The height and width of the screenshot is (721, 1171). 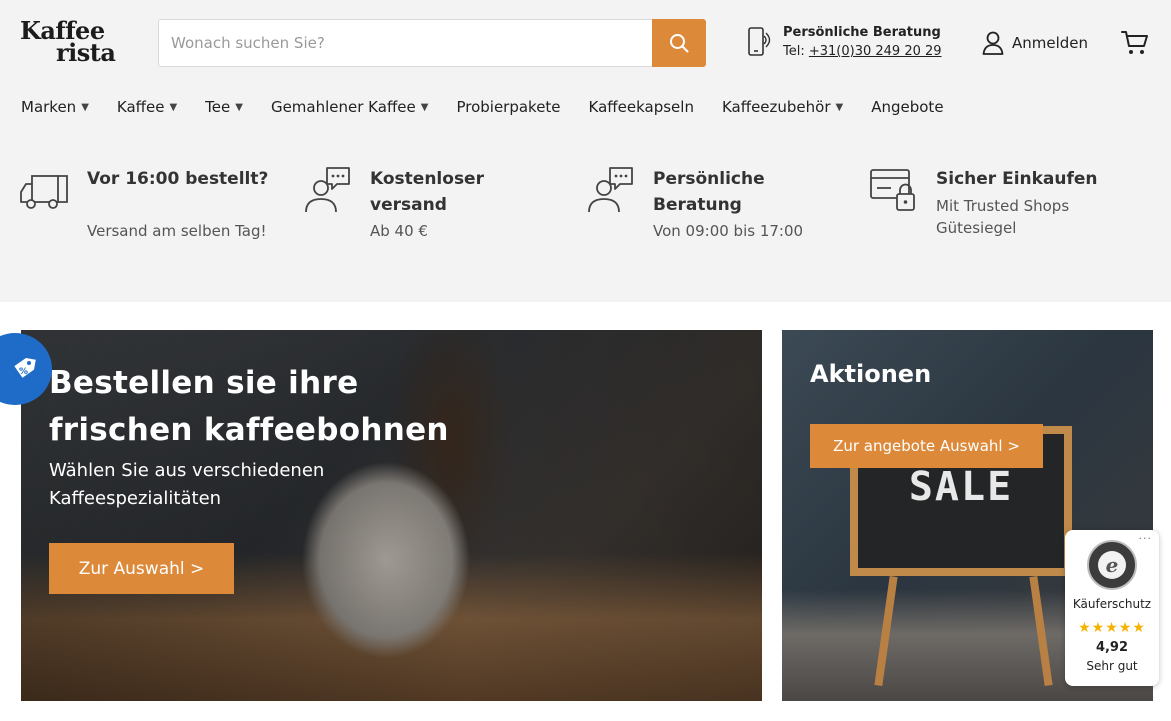 I want to click on usp-personal-advice: Persönliche Beratung Von 09:00 bis 17:00, so click(x=721, y=219).